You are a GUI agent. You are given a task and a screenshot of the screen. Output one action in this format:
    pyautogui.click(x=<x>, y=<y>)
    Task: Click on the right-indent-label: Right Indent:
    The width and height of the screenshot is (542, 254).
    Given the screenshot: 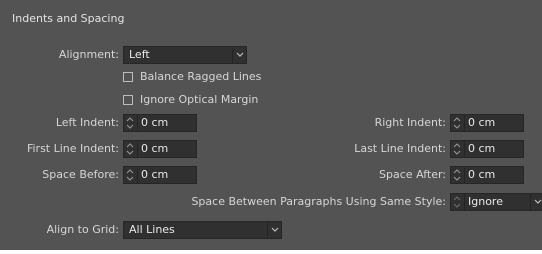 What is the action you would take?
    pyautogui.click(x=410, y=122)
    